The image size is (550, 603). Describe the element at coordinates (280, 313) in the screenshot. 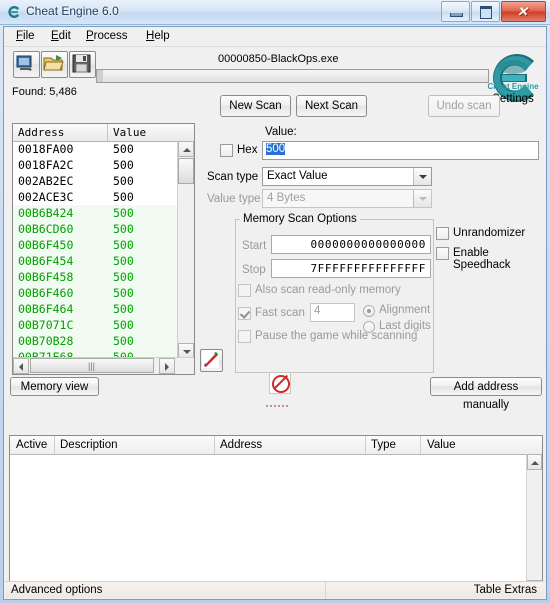

I see `fast-scan-label: Fast scan` at that location.